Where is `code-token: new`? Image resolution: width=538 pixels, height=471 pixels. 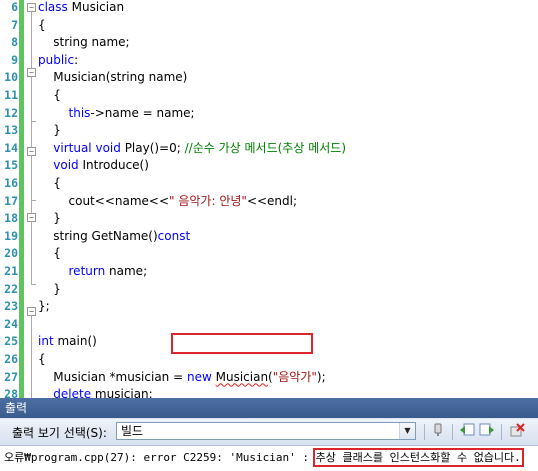 code-token: new is located at coordinates (199, 376).